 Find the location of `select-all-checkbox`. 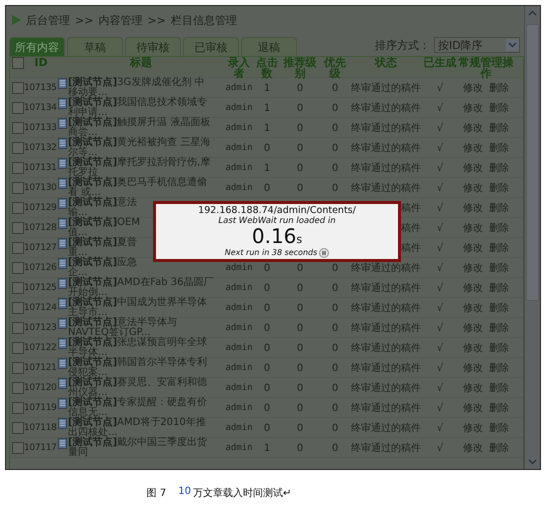

select-all-checkbox is located at coordinates (18, 63).